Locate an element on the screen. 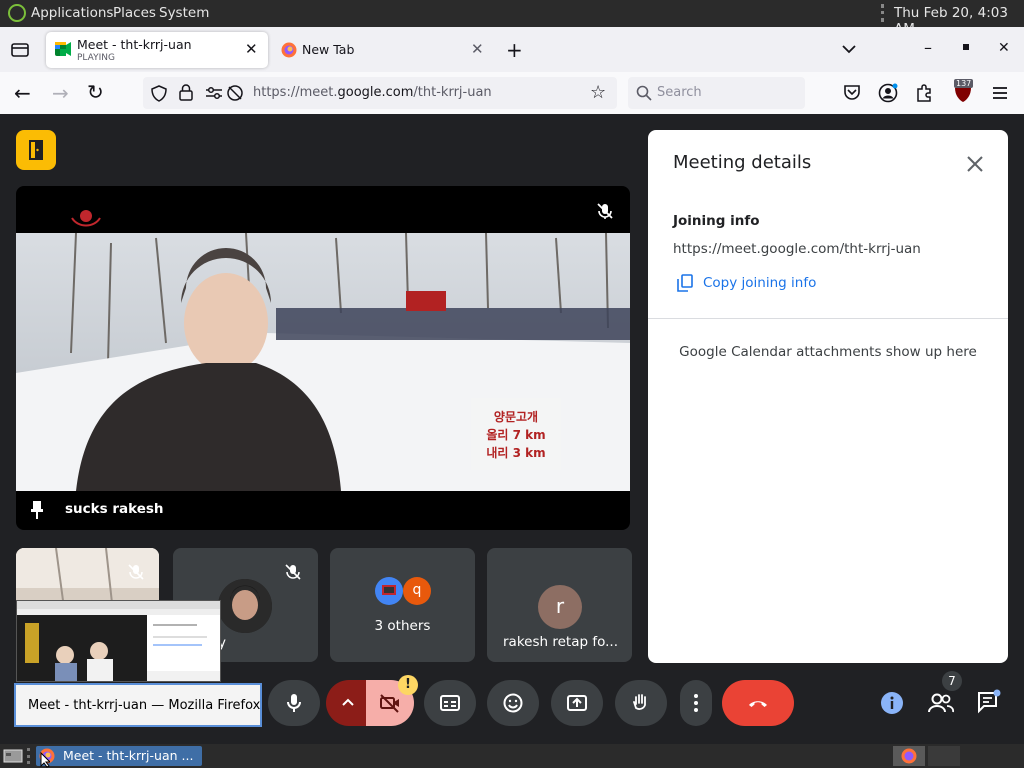 The image size is (1024, 768). camera-blocked-icon is located at coordinates (235, 93).